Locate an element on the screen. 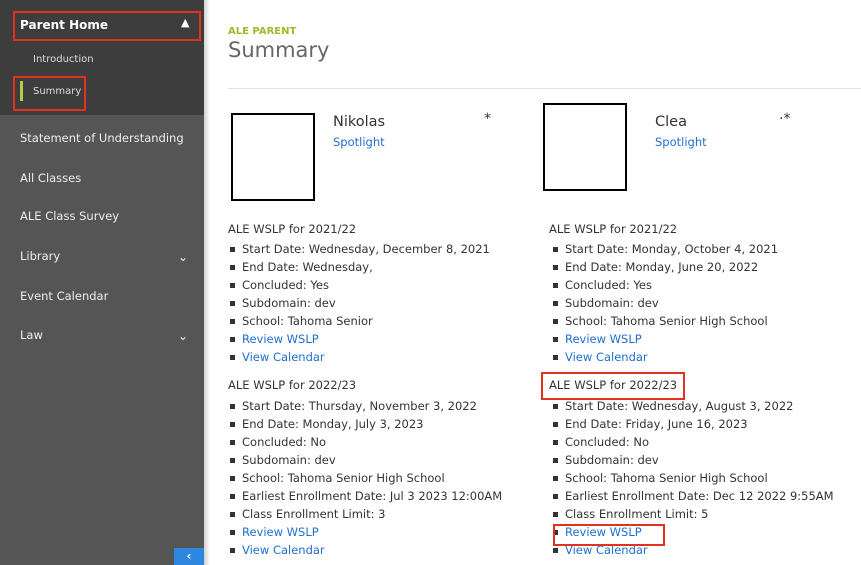  list-item: Start Date: Monday, October 4, 2021 is located at coordinates (664, 249).